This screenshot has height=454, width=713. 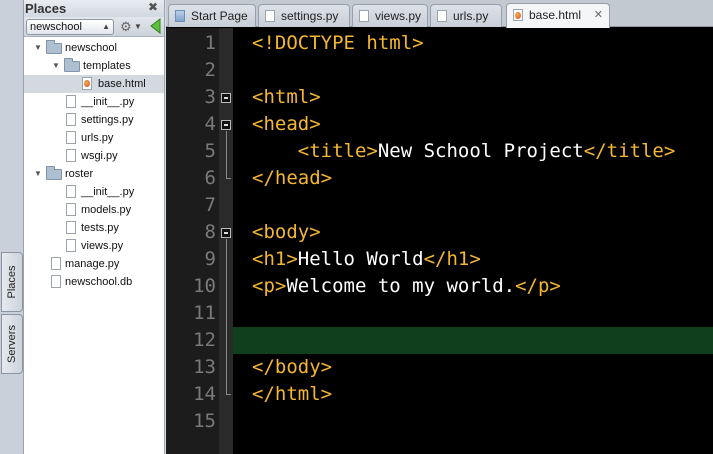 What do you see at coordinates (275, 259) in the screenshot?
I see `html-tag: <h1>` at bounding box center [275, 259].